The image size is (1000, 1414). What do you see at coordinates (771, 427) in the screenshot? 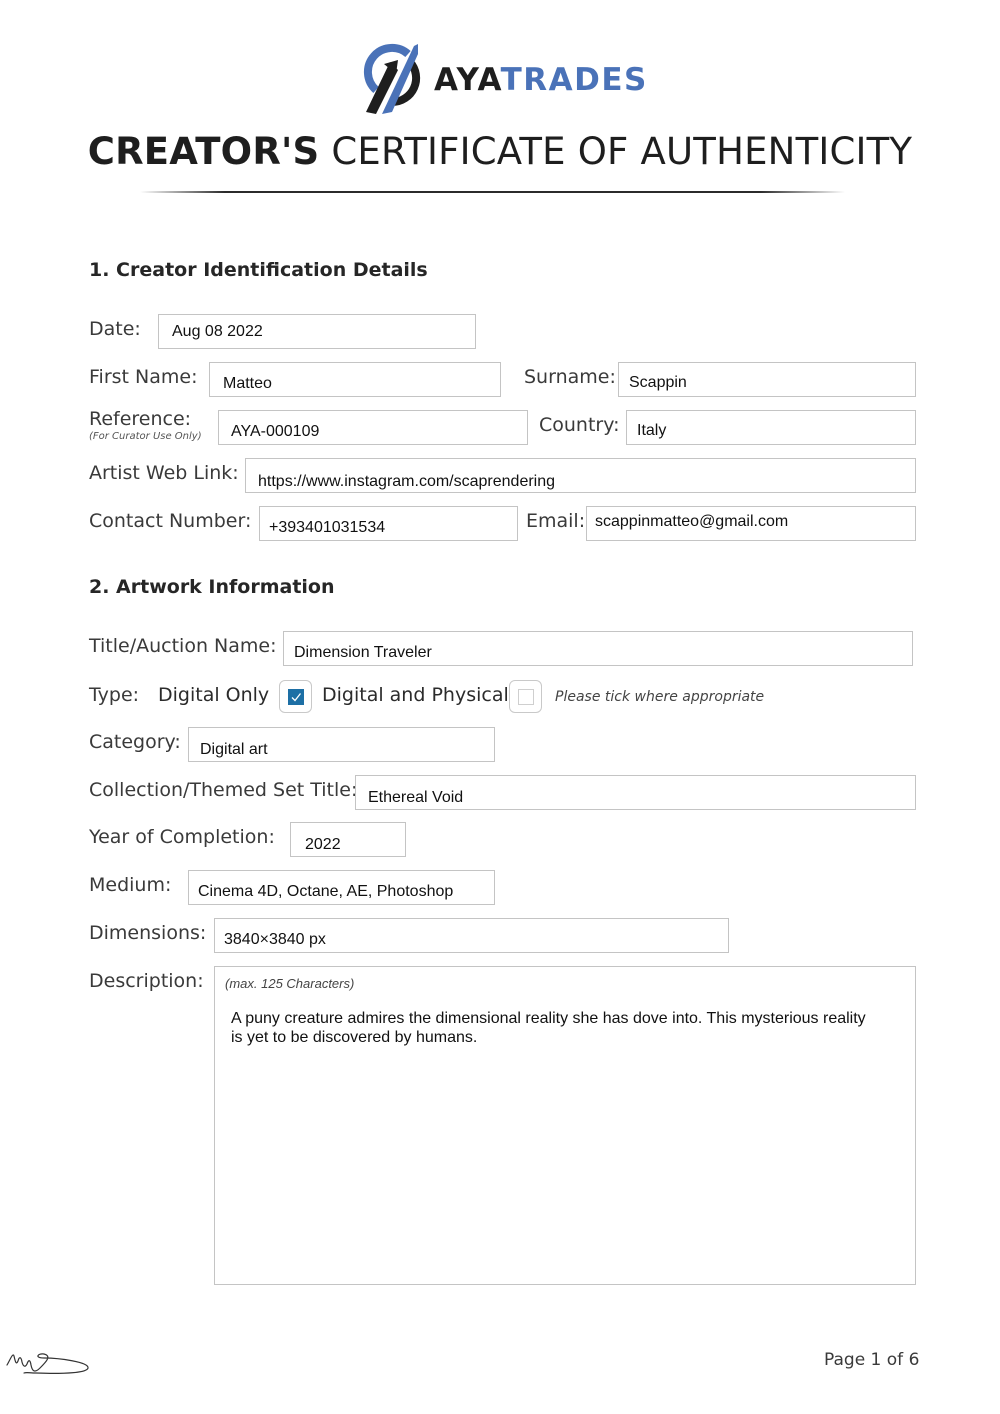
I see `country-field: Italy` at bounding box center [771, 427].